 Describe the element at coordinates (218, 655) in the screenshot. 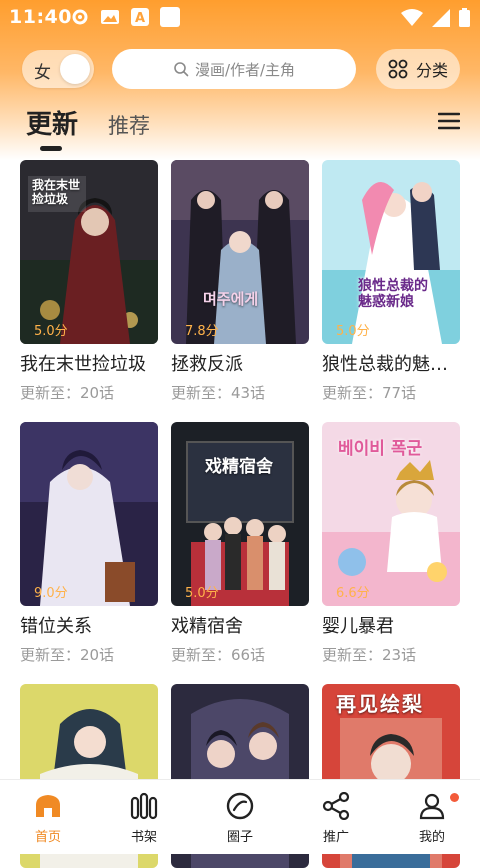

I see `update-status: 更新至：66话` at that location.